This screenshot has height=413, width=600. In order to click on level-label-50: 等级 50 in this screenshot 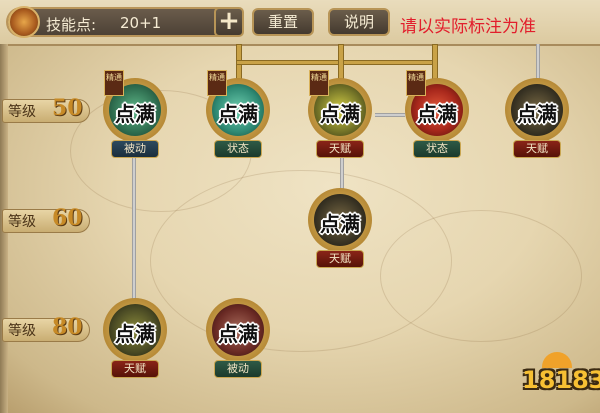, I will do `click(47, 110)`.